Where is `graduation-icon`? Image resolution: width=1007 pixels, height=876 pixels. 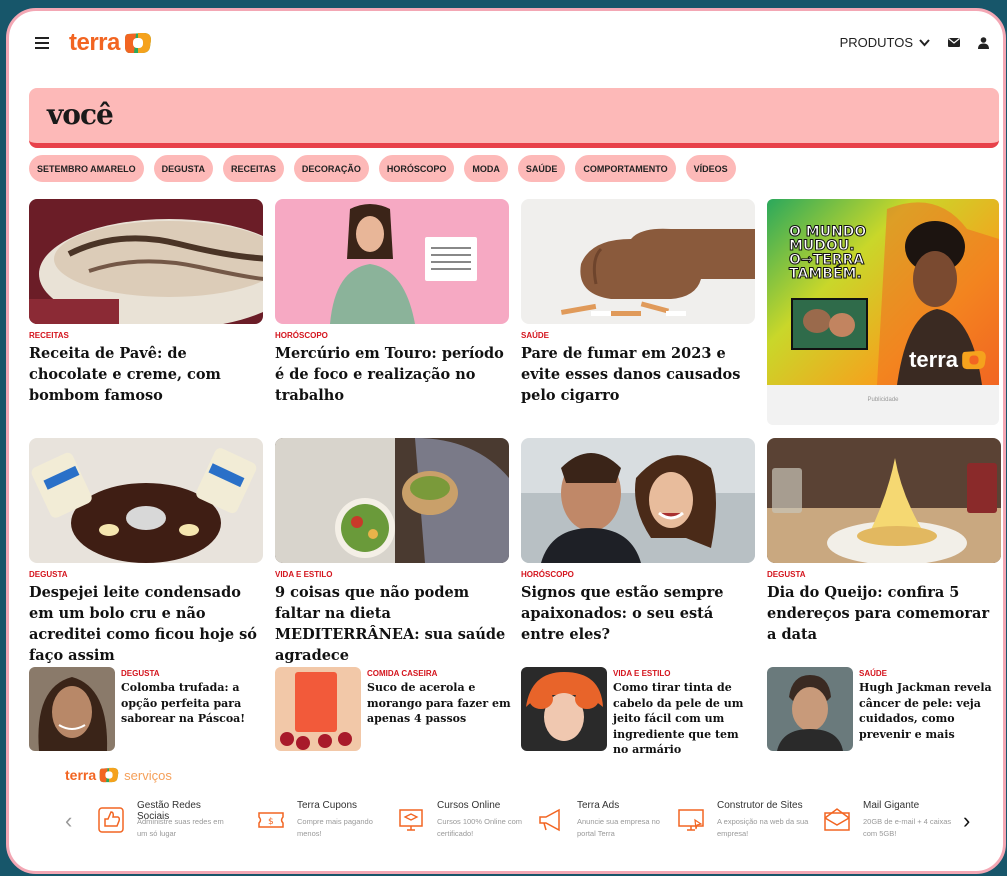 graduation-icon is located at coordinates (411, 820).